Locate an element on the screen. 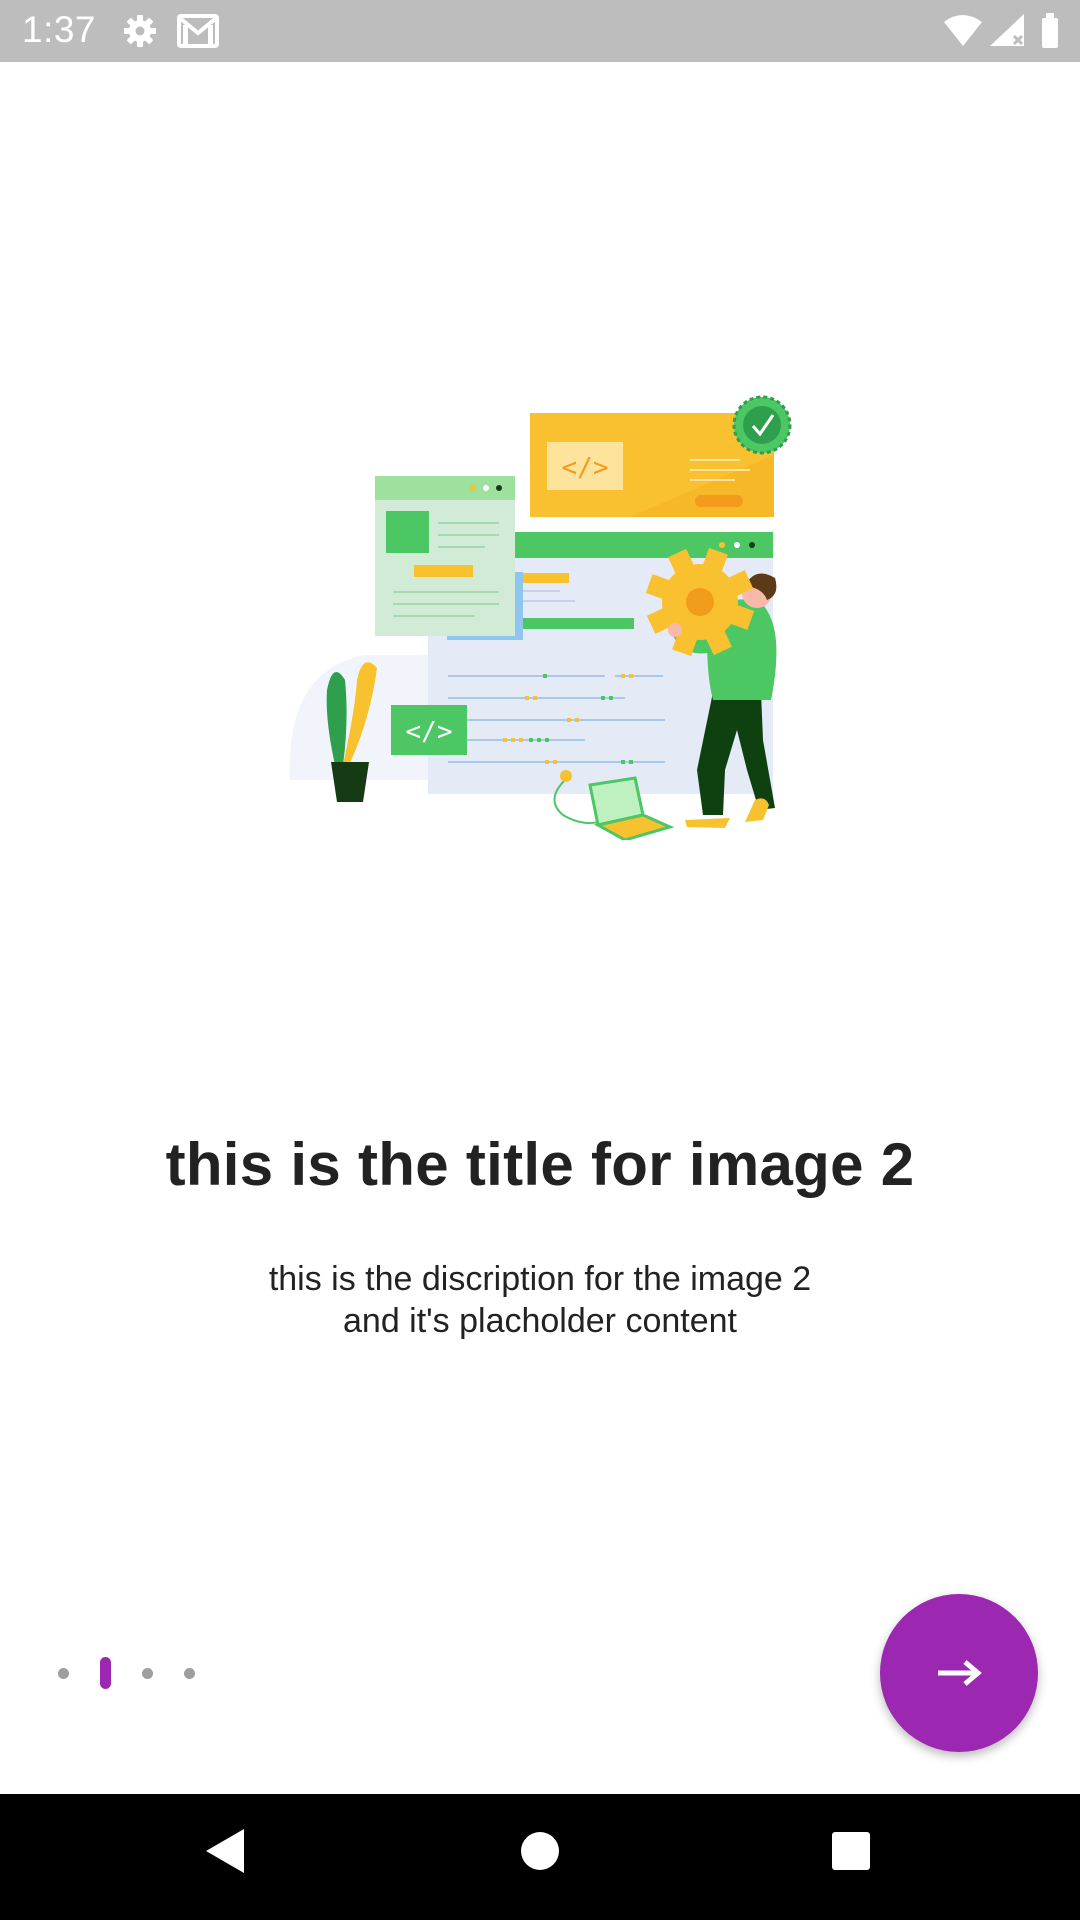 The height and width of the screenshot is (1920, 1080). status-right-icons is located at coordinates (1002, 31).